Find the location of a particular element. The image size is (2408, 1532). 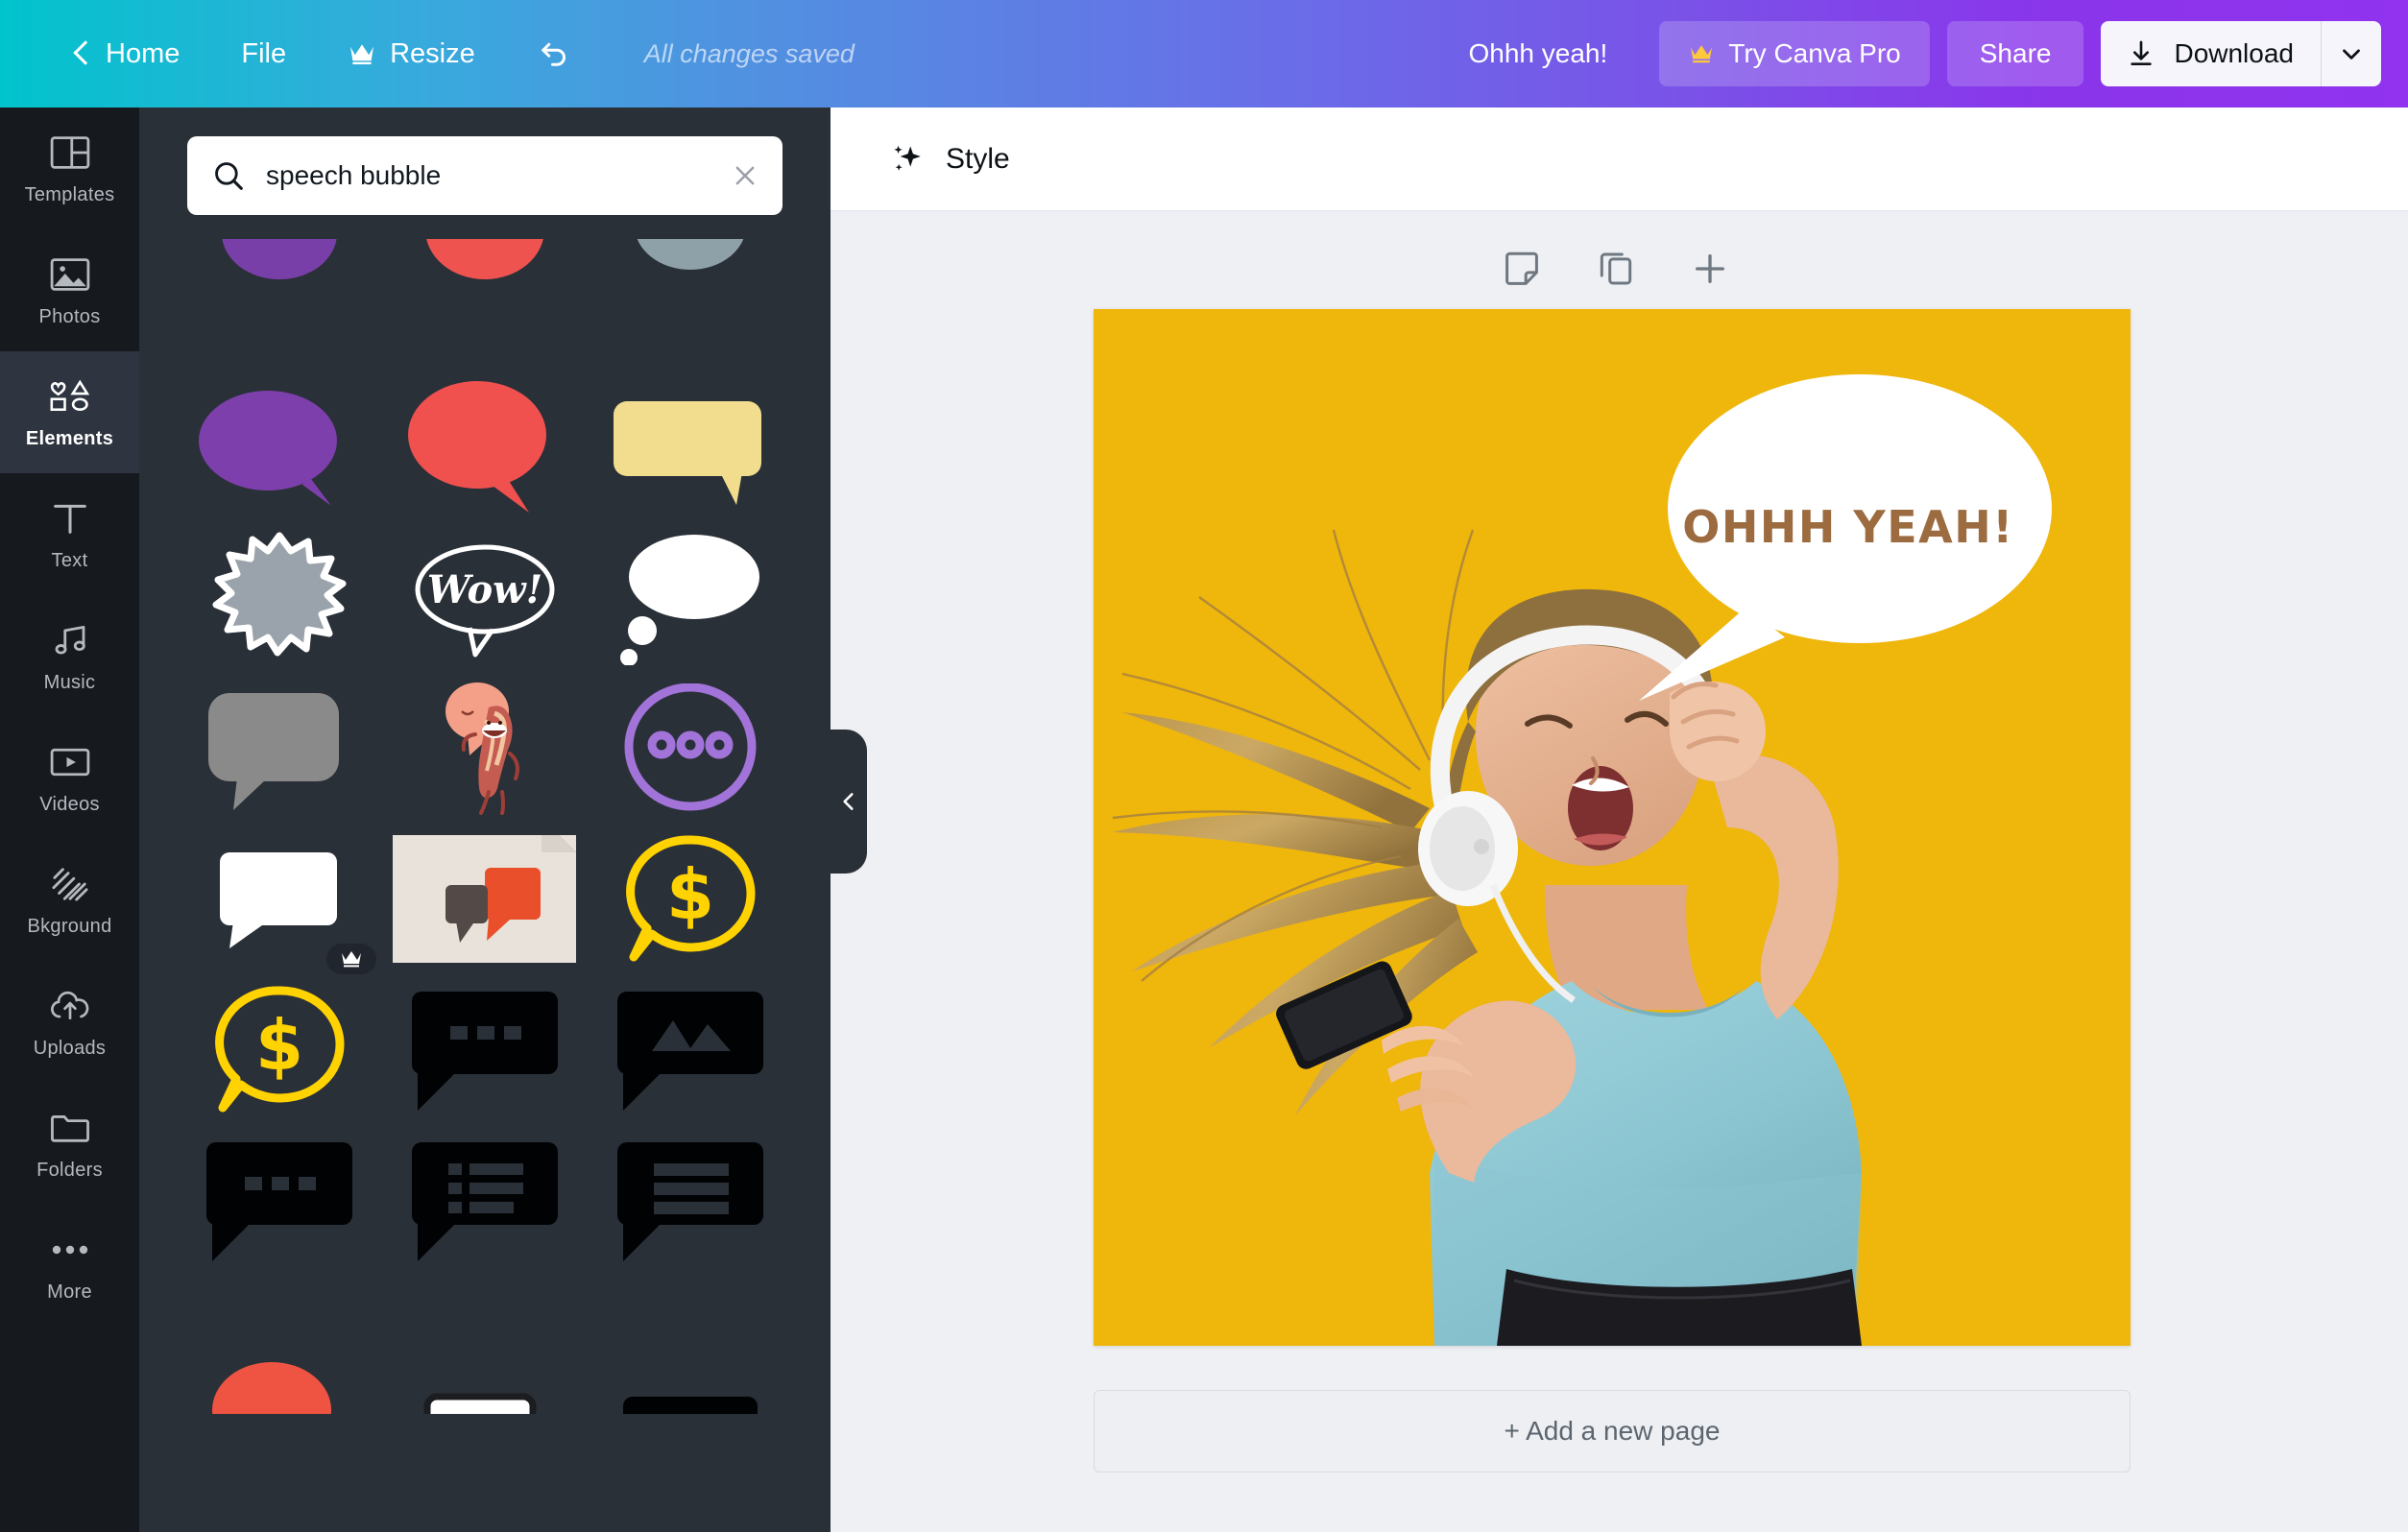

sidebar-item-background: Bkground is located at coordinates (70, 900).